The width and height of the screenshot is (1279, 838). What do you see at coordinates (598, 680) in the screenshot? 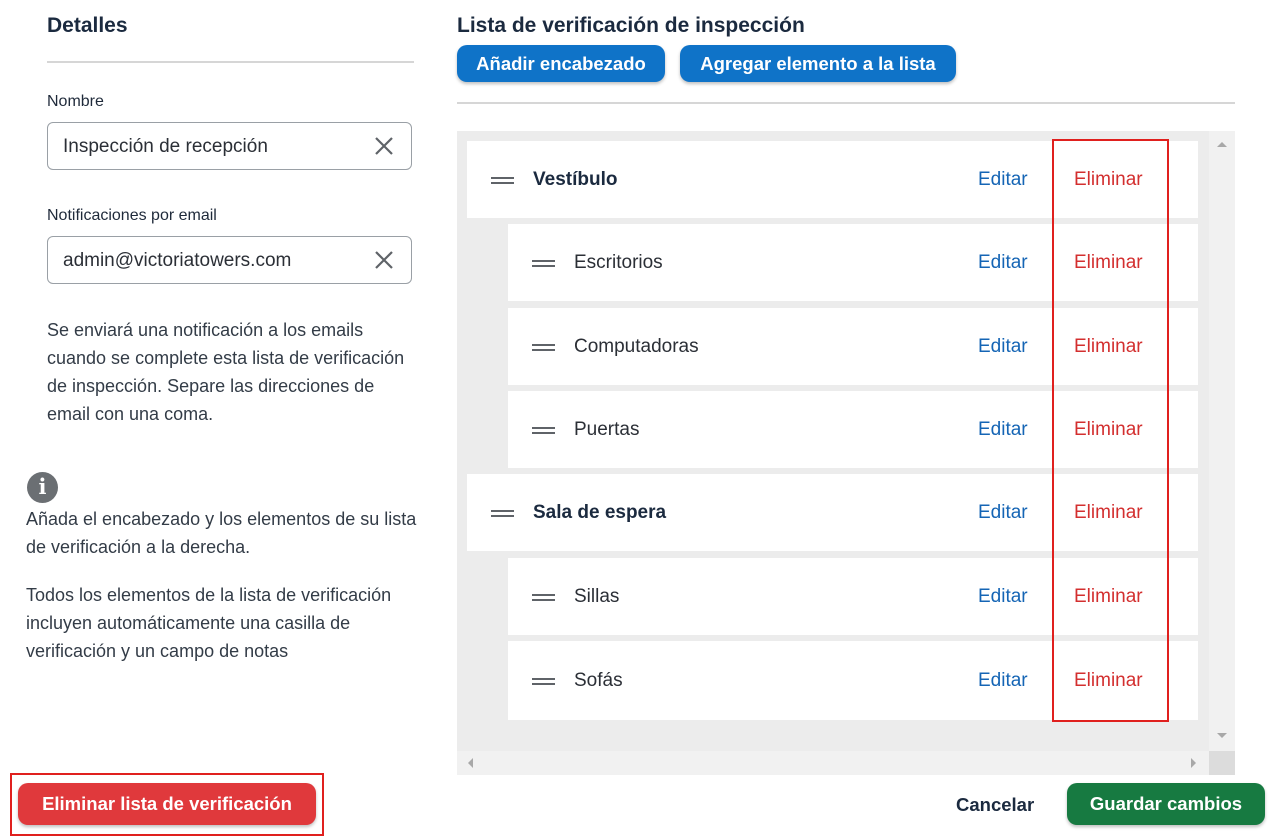
I see `list-item-label: Sofás` at bounding box center [598, 680].